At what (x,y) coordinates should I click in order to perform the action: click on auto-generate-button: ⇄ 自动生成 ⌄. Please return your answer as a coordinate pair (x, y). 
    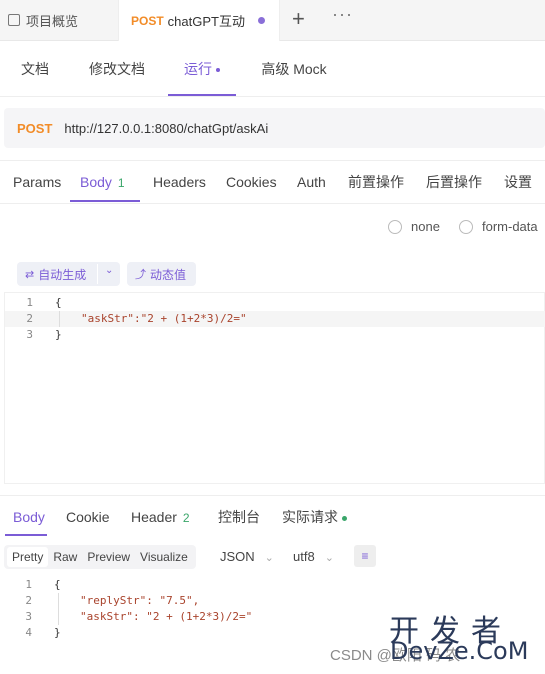
    Looking at the image, I should click on (68, 274).